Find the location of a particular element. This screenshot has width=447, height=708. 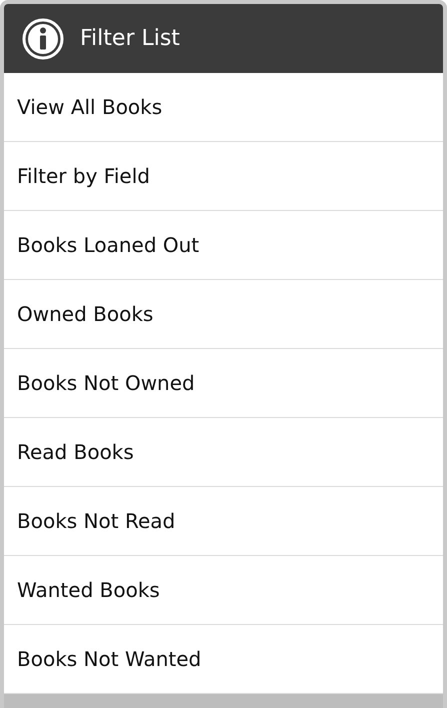

dialog-title: Filter List is located at coordinates (130, 38).